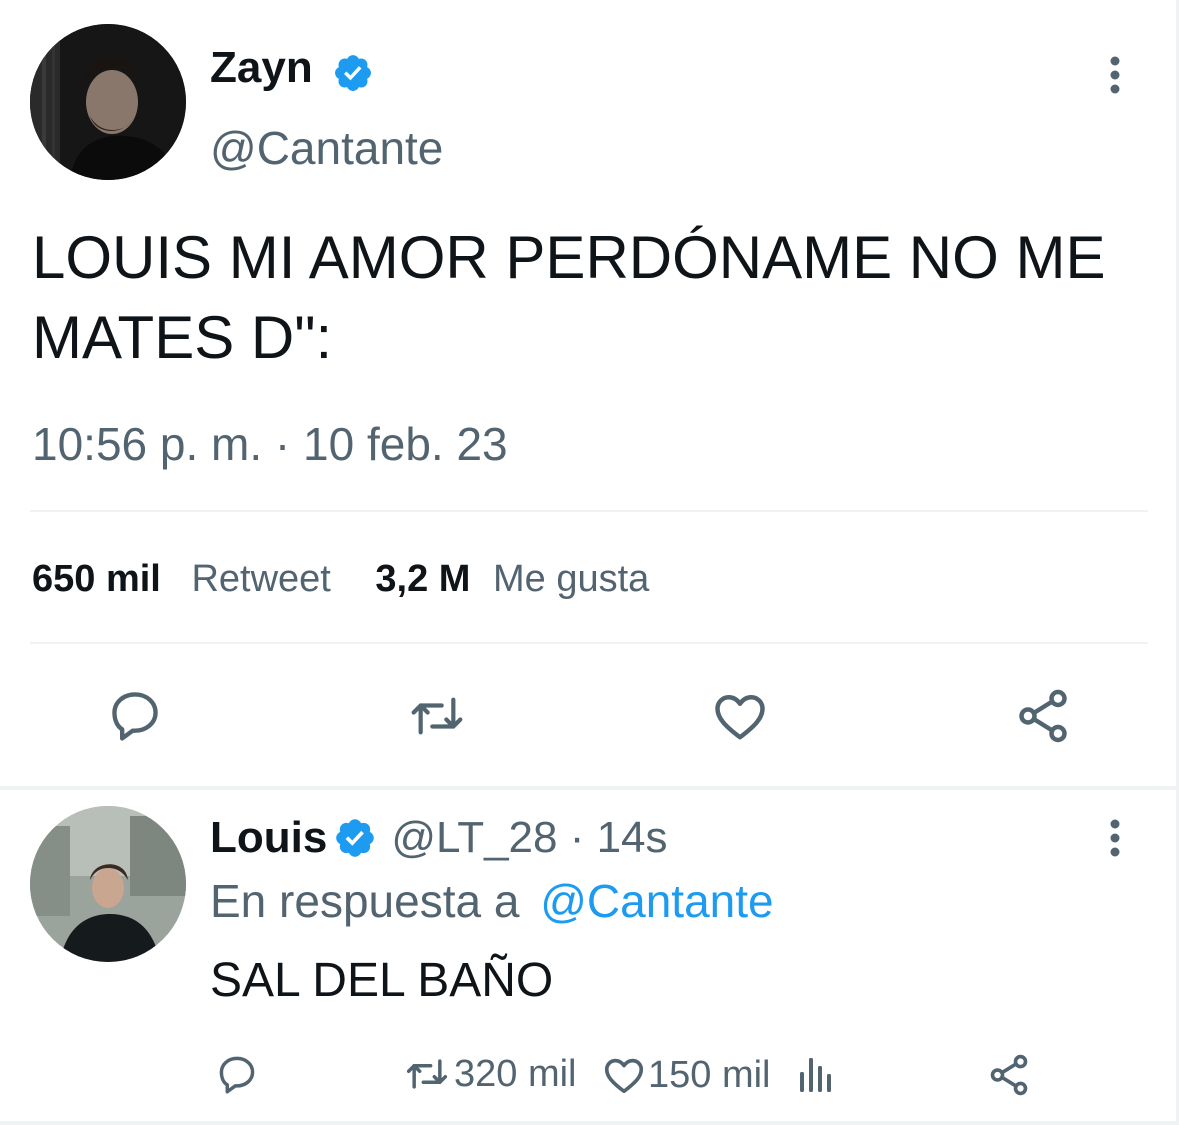 This screenshot has height=1125, width=1179. Describe the element at coordinates (382, 980) in the screenshot. I see `reply-text: SAL DEL BAÑO` at that location.